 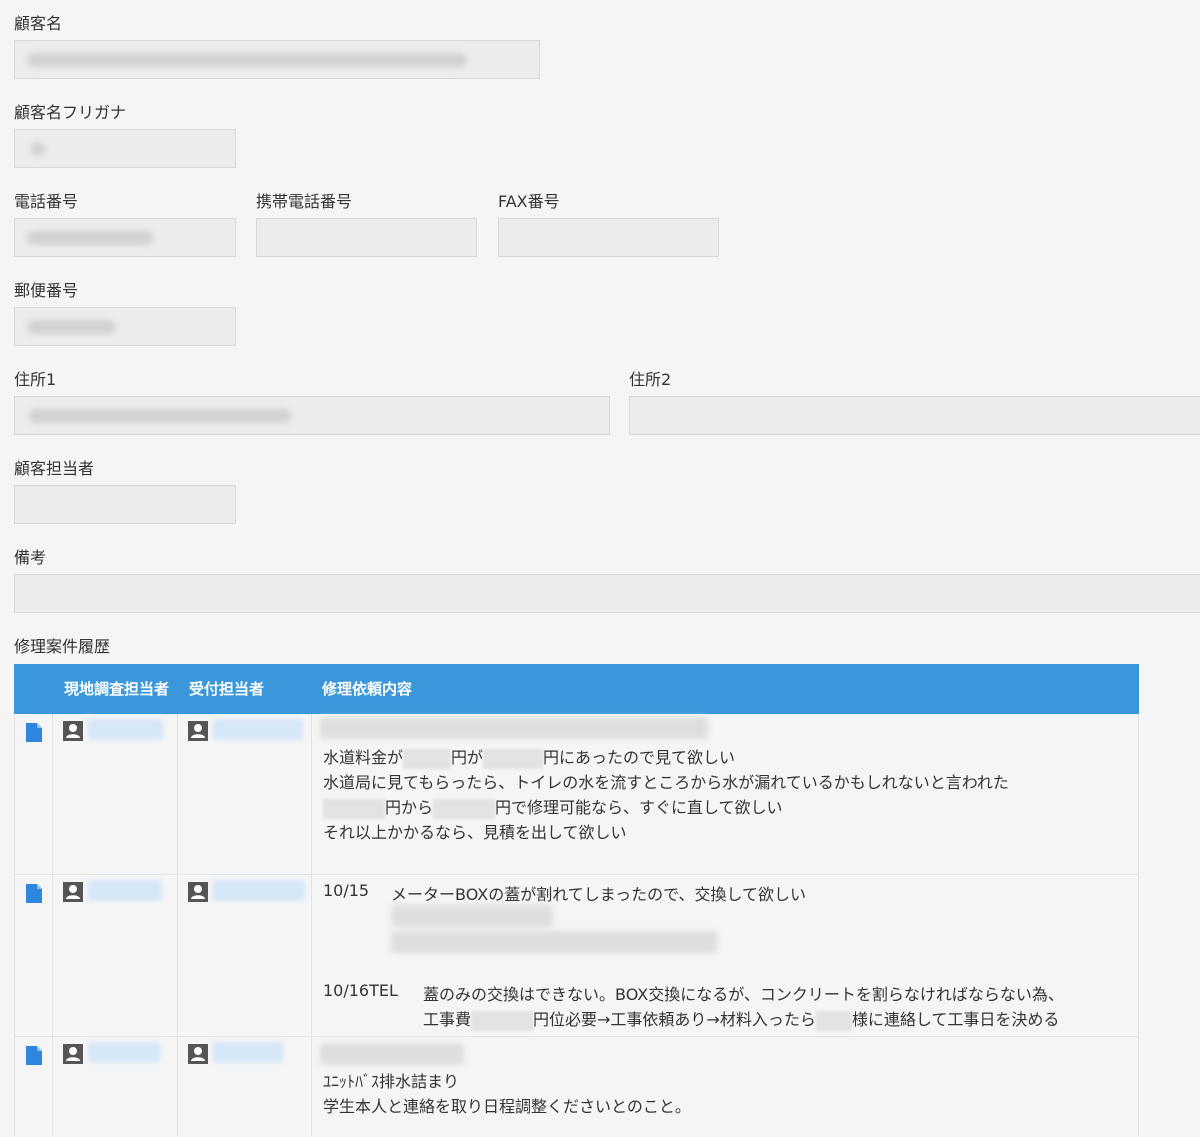 I want to click on notes-label: 備考, so click(x=30, y=557).